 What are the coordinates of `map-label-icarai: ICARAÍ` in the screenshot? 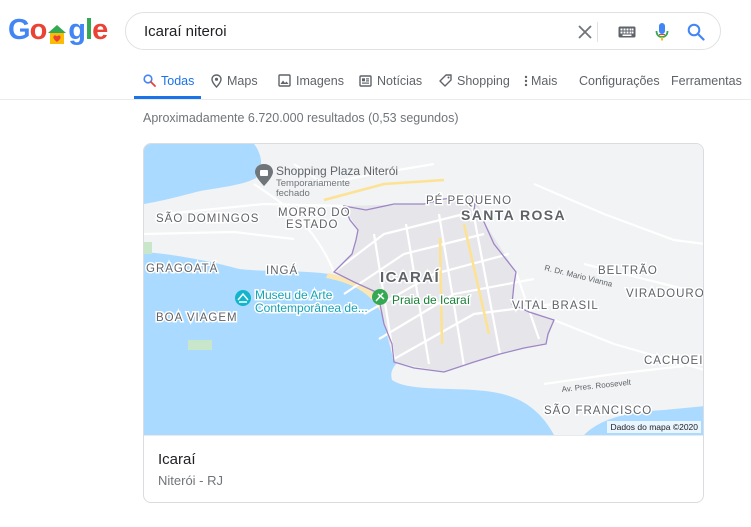 It's located at (410, 277).